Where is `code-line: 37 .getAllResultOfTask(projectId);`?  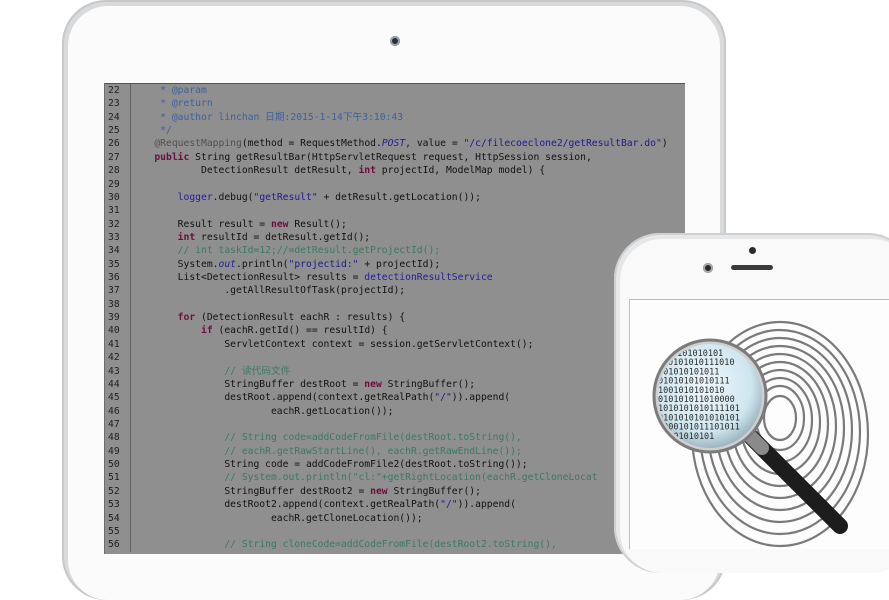
code-line: 37 .getAllResultOfTask(projectId); is located at coordinates (395, 291).